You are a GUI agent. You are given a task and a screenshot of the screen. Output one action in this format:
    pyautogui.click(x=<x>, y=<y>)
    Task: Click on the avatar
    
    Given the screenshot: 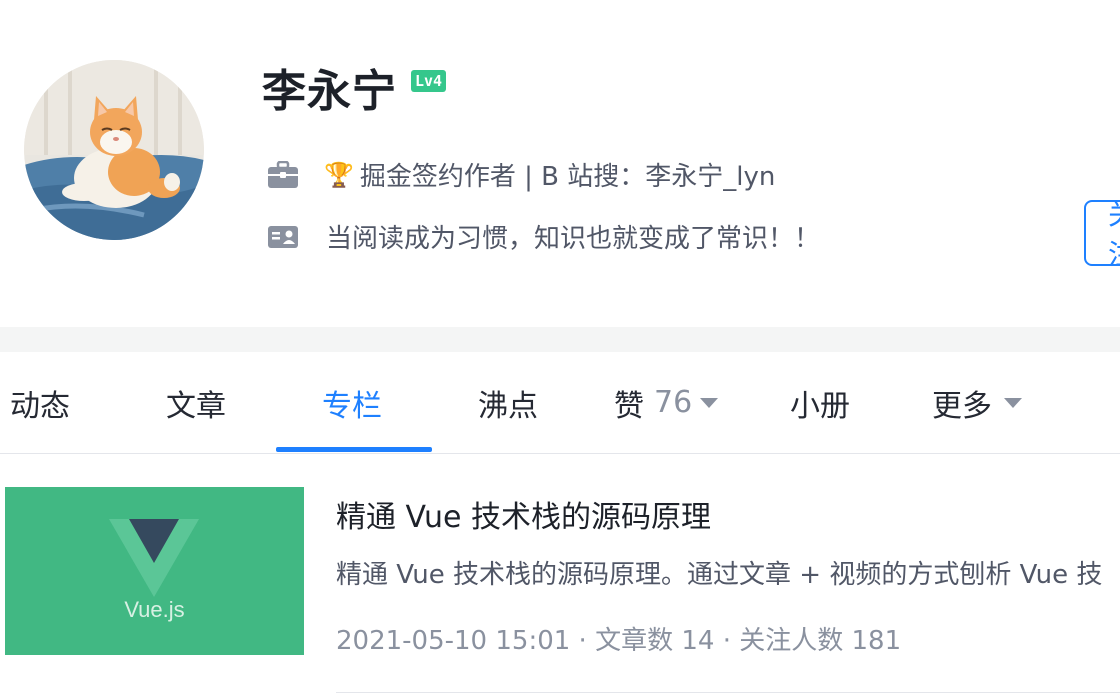 What is the action you would take?
    pyautogui.click(x=114, y=150)
    